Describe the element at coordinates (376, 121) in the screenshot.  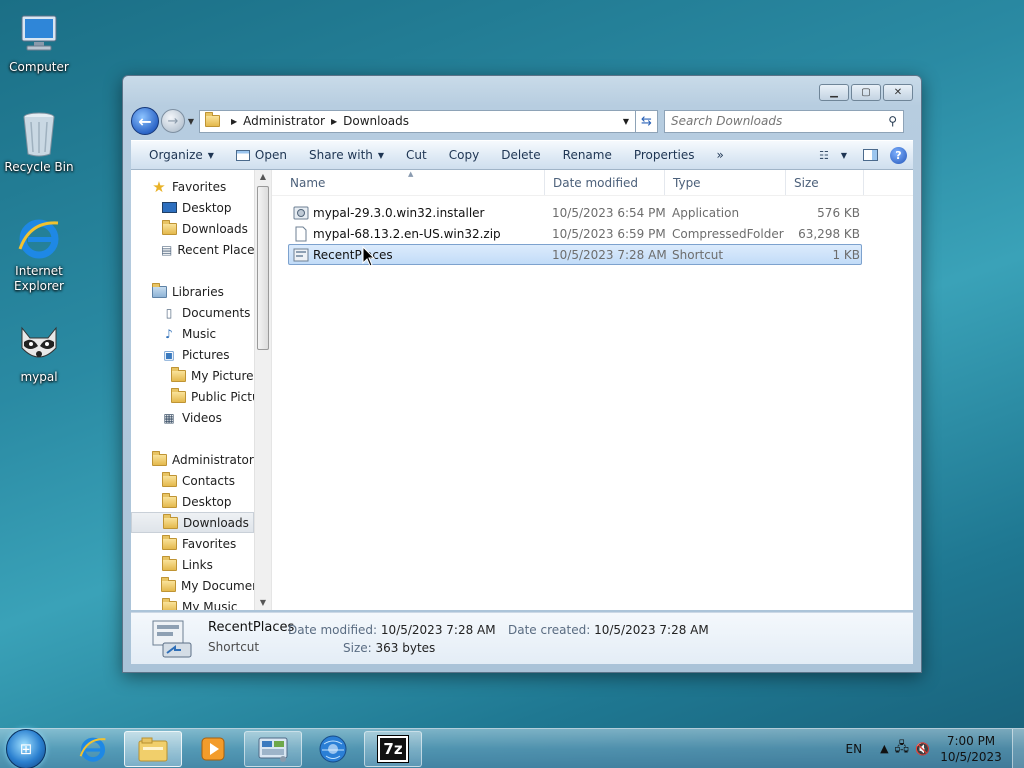
I see `breadcrumb-downloads: Downloads` at that location.